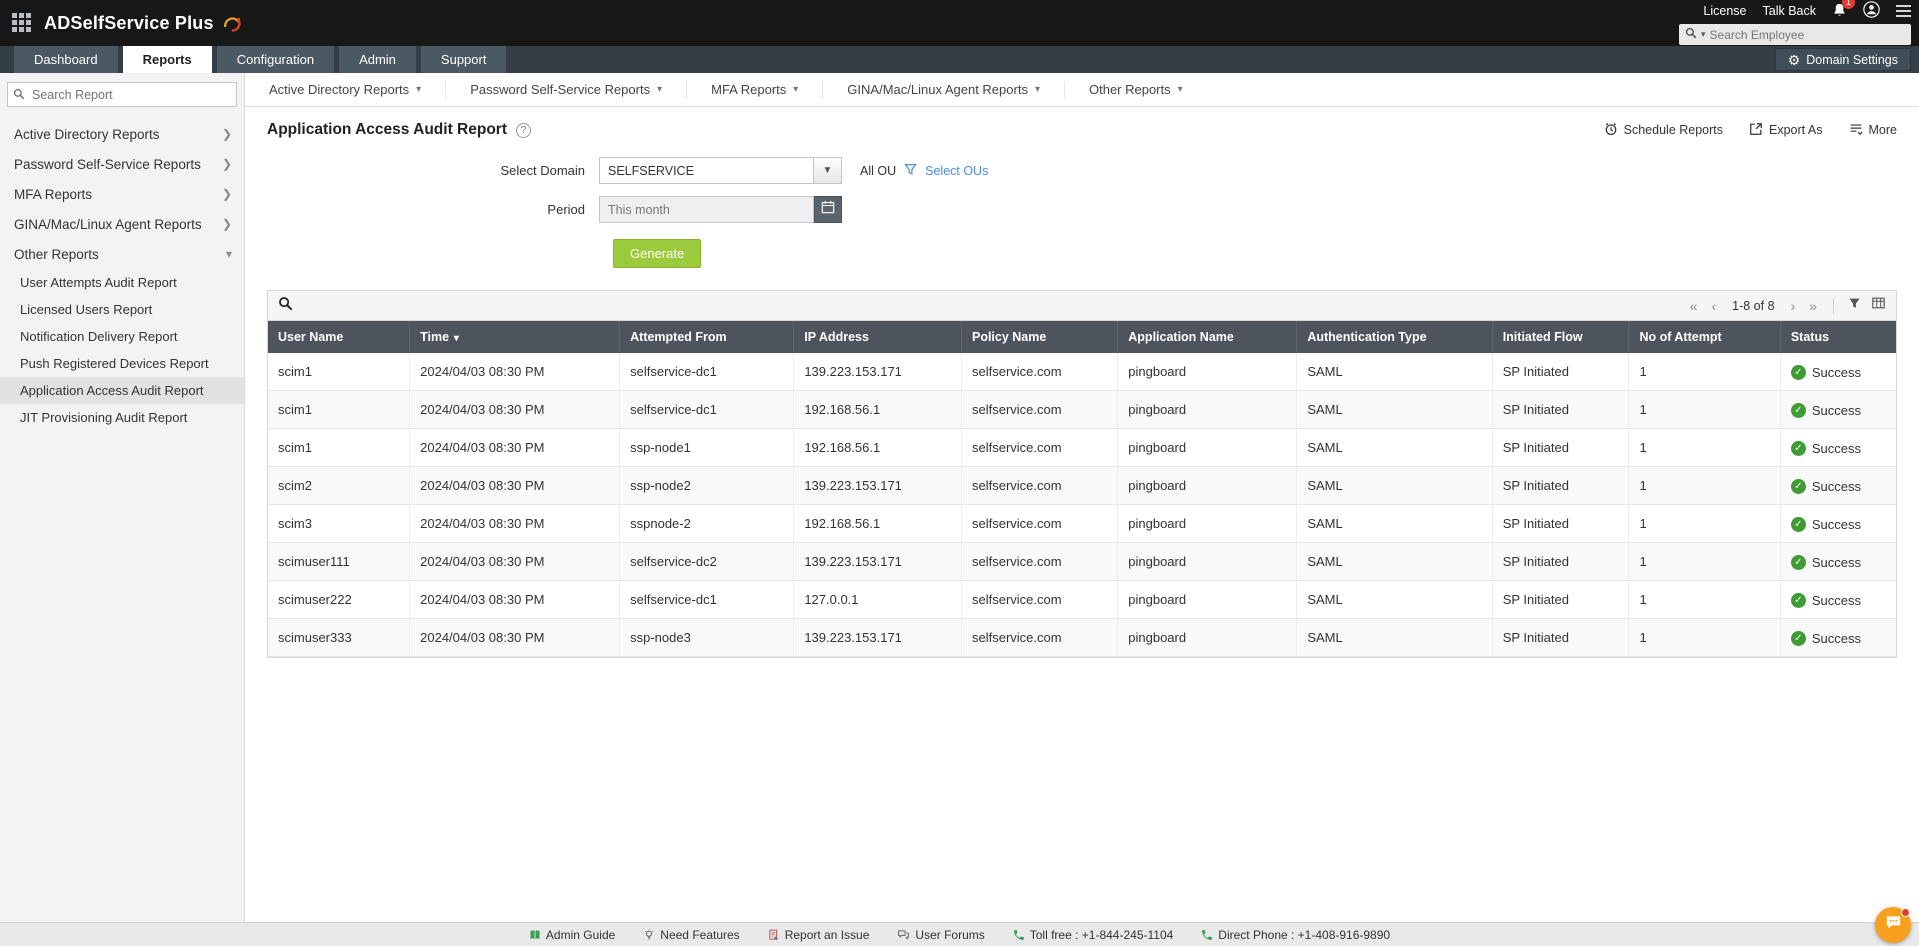  I want to click on column-header-initiated-flow: Initiated Flow, so click(1561, 337).